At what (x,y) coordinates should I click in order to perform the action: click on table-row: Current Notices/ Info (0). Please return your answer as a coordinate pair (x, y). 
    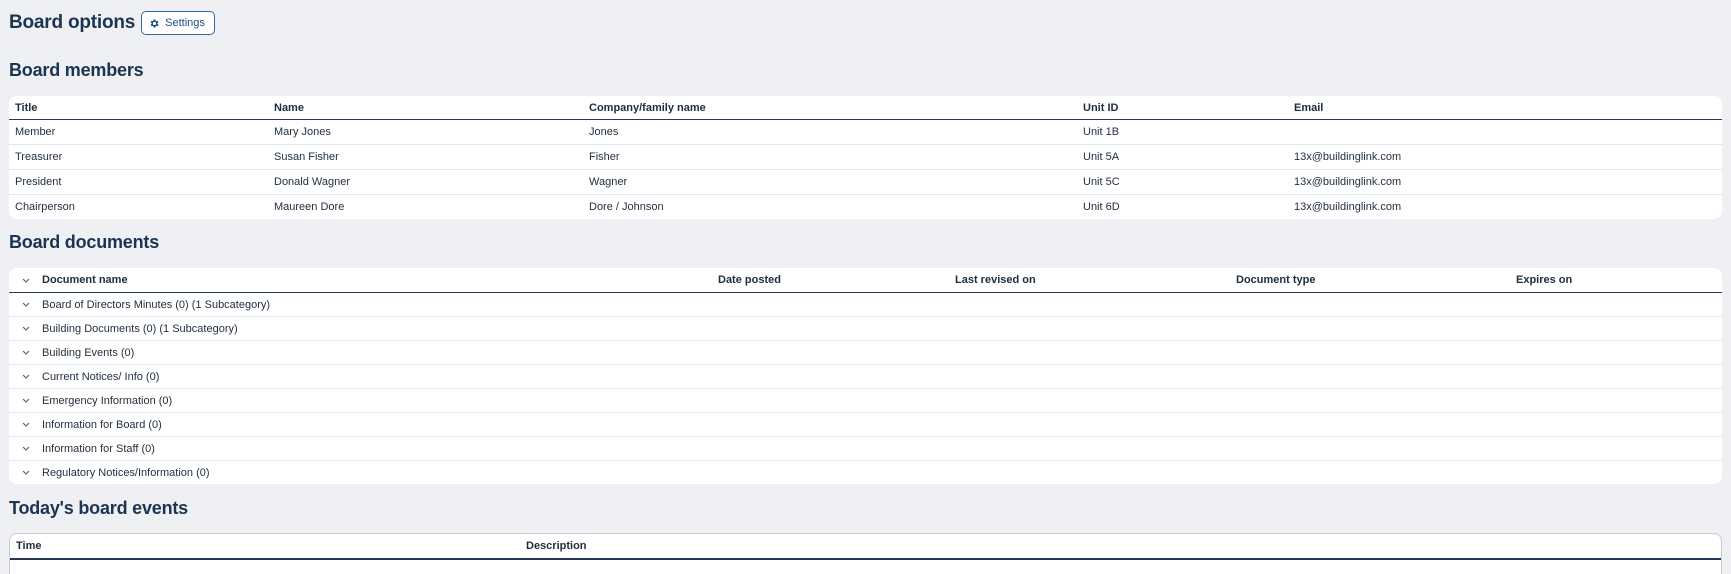
    Looking at the image, I should click on (865, 376).